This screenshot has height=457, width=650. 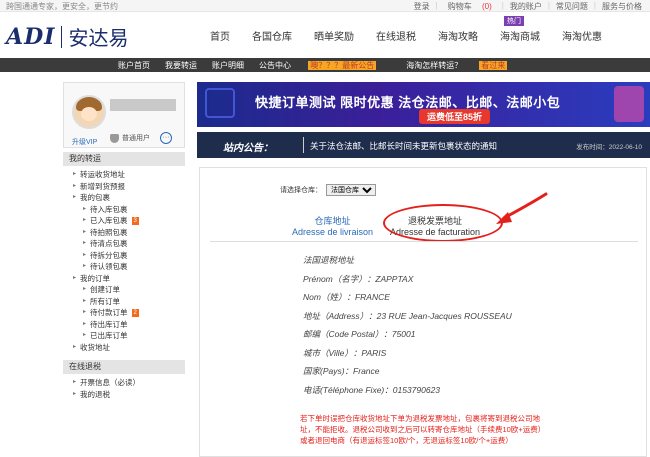 What do you see at coordinates (89, 112) in the screenshot?
I see `avatar` at bounding box center [89, 112].